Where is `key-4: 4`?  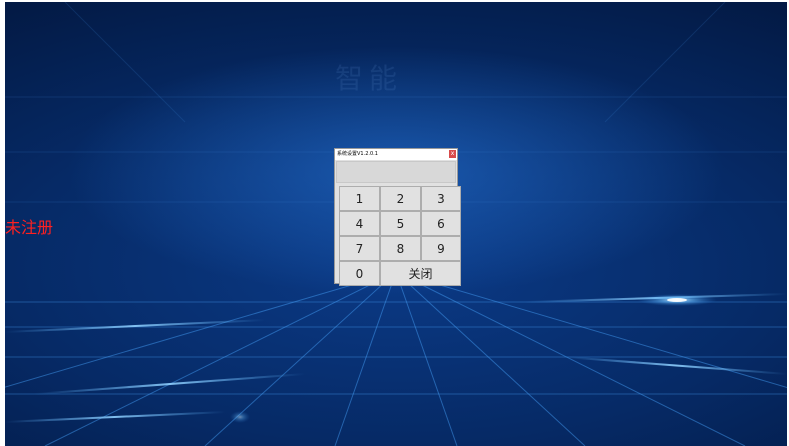
key-4: 4 is located at coordinates (359, 223).